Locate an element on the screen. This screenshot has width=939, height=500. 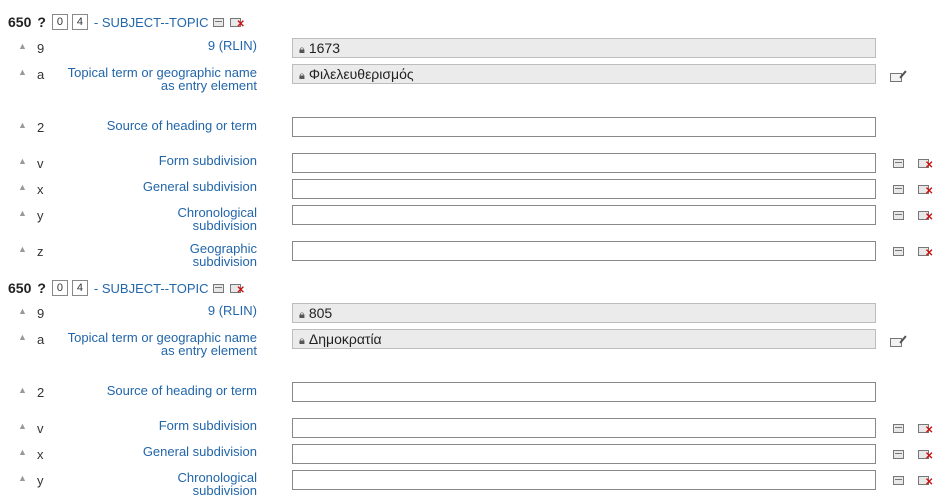
subfield-row-9: ▲ 9 9 (RLIN) 🔒︎ 1673 is located at coordinates (469, 48).